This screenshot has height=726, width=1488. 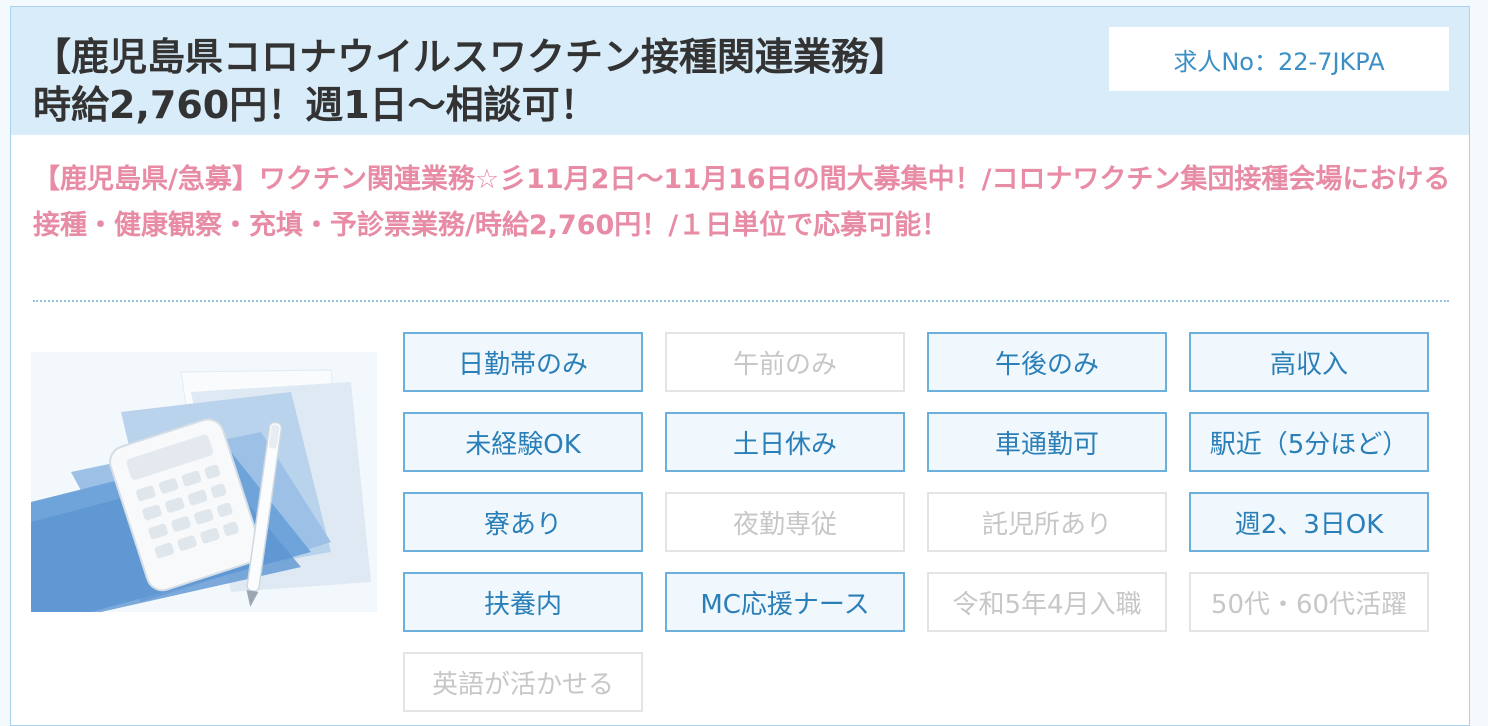 What do you see at coordinates (1309, 442) in the screenshot?
I see `feature-tag: 駅近（5分ほど）` at bounding box center [1309, 442].